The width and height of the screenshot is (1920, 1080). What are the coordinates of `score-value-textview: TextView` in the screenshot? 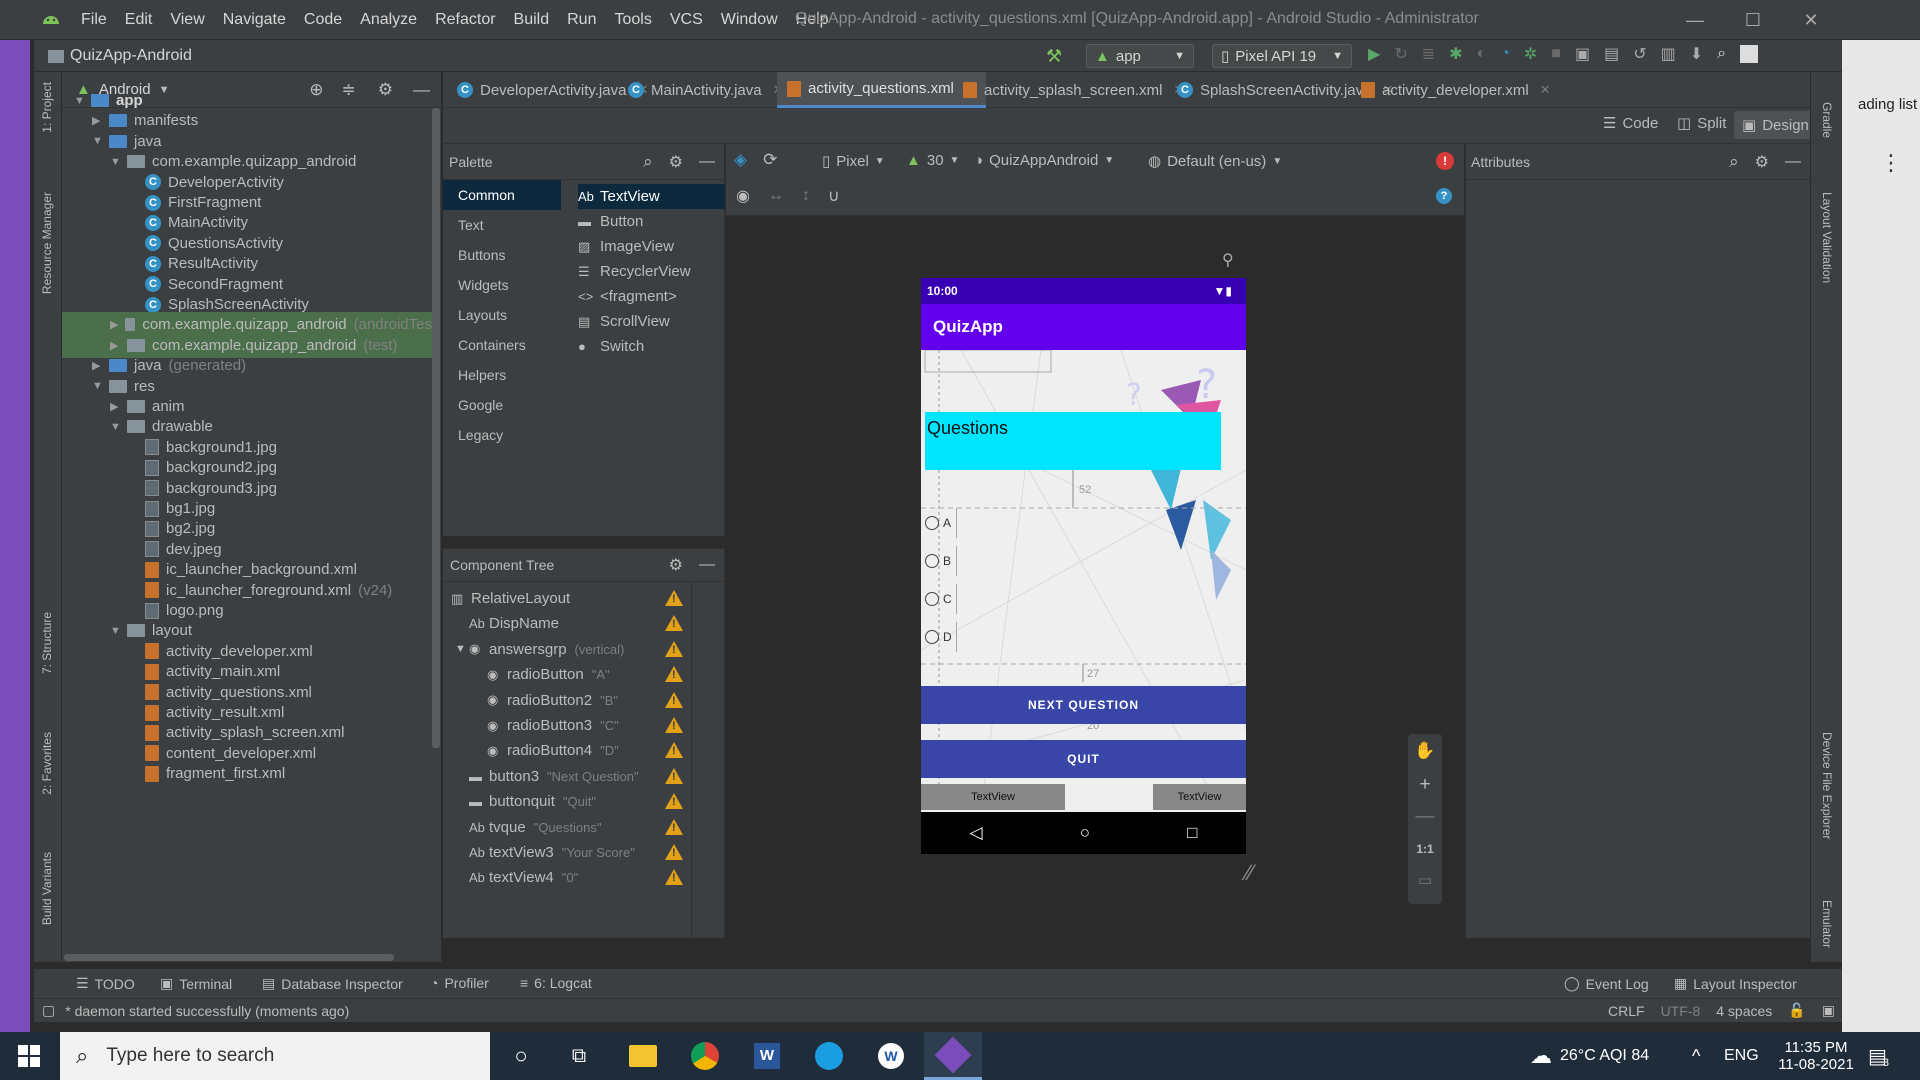 It's located at (1199, 797).